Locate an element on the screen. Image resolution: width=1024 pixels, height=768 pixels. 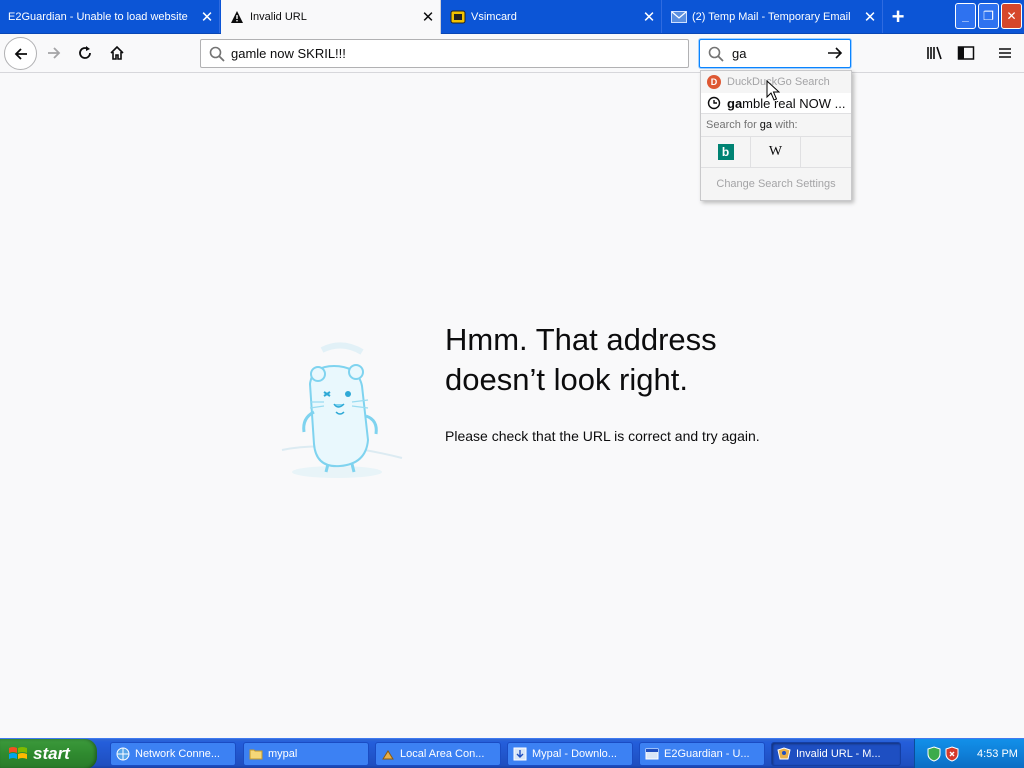
start-label: start is located at coordinates (51, 753).